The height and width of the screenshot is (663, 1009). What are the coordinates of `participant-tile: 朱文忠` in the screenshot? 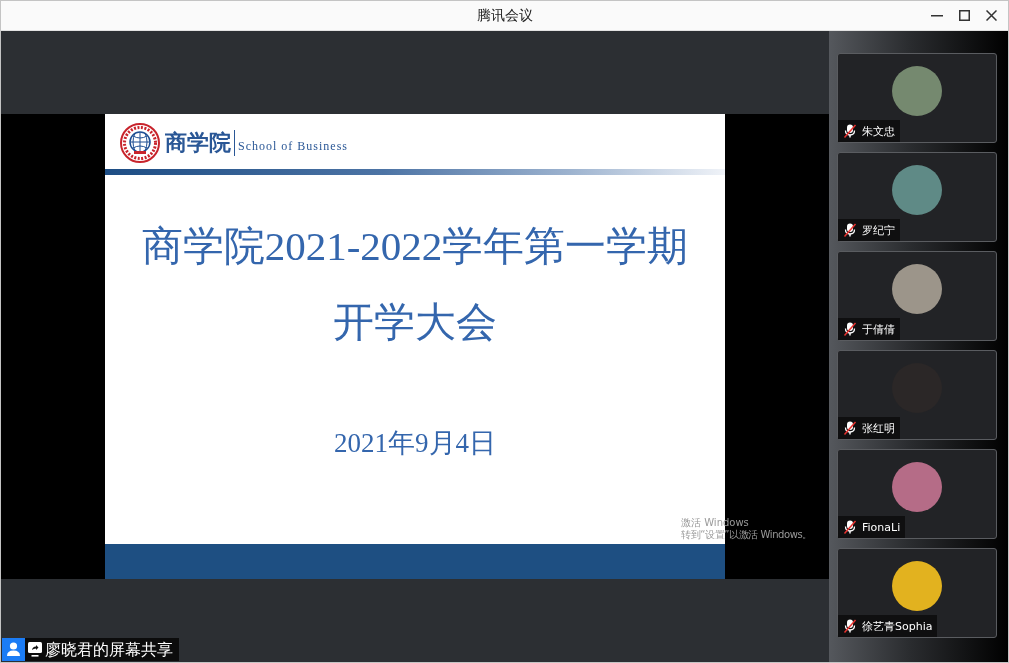 It's located at (917, 98).